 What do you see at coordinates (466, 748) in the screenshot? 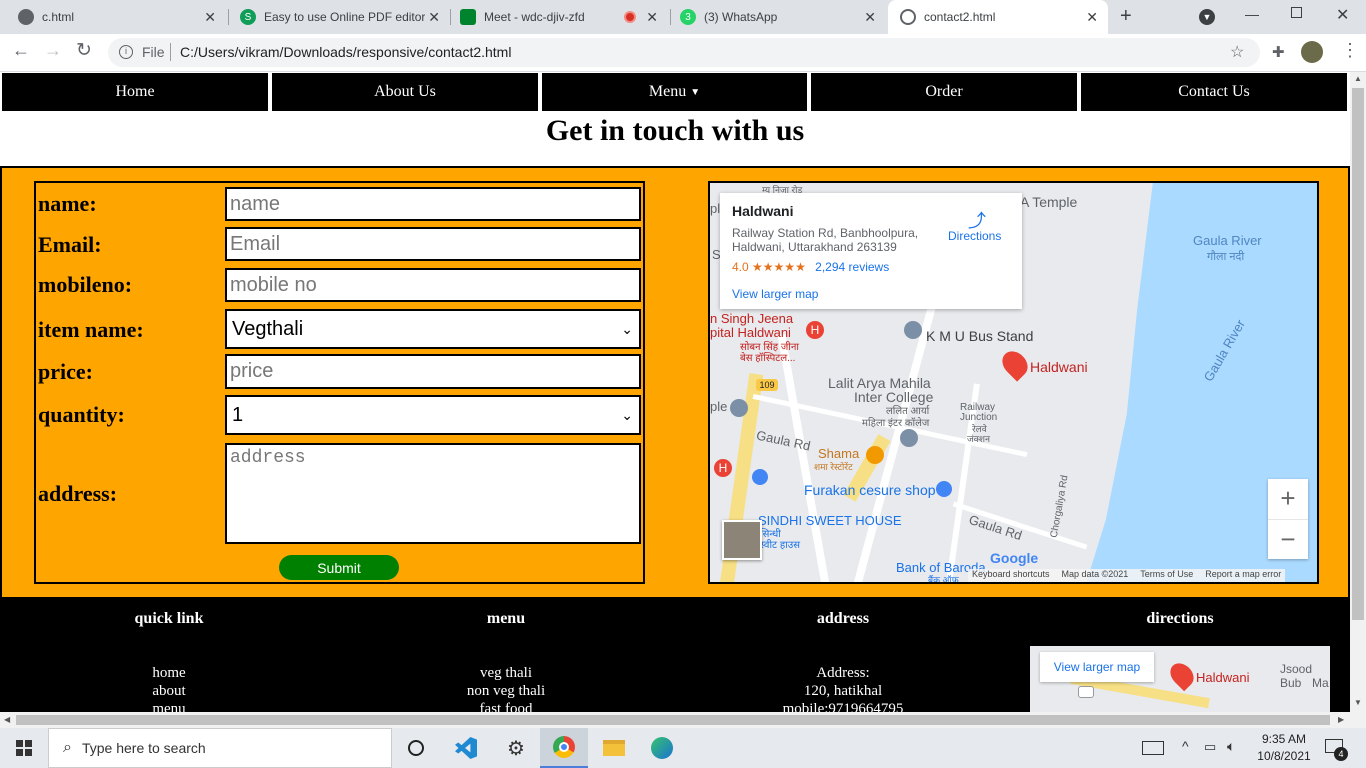
I see `vscode-icon` at bounding box center [466, 748].